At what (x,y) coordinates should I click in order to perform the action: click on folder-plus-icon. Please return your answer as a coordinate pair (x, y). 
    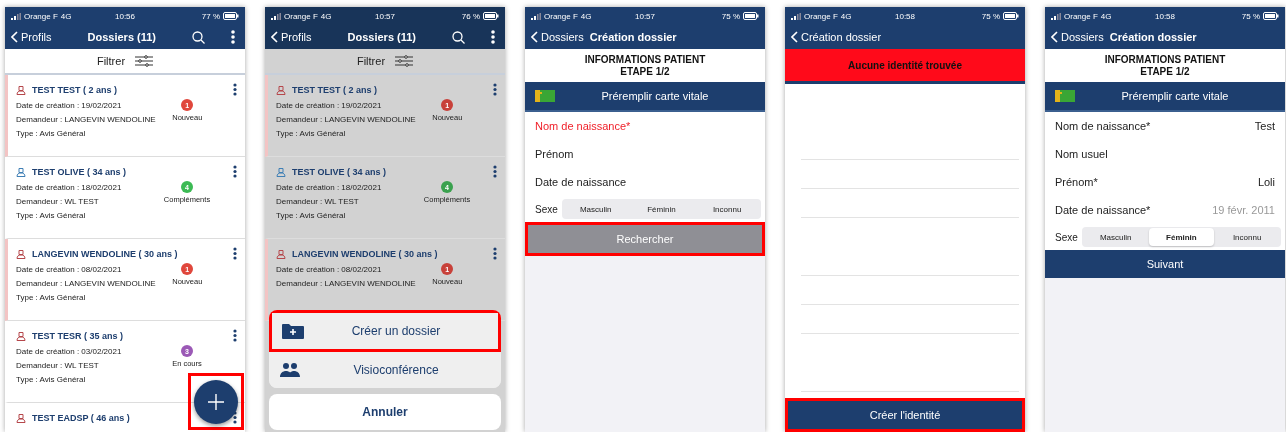
    Looking at the image, I should click on (293, 331).